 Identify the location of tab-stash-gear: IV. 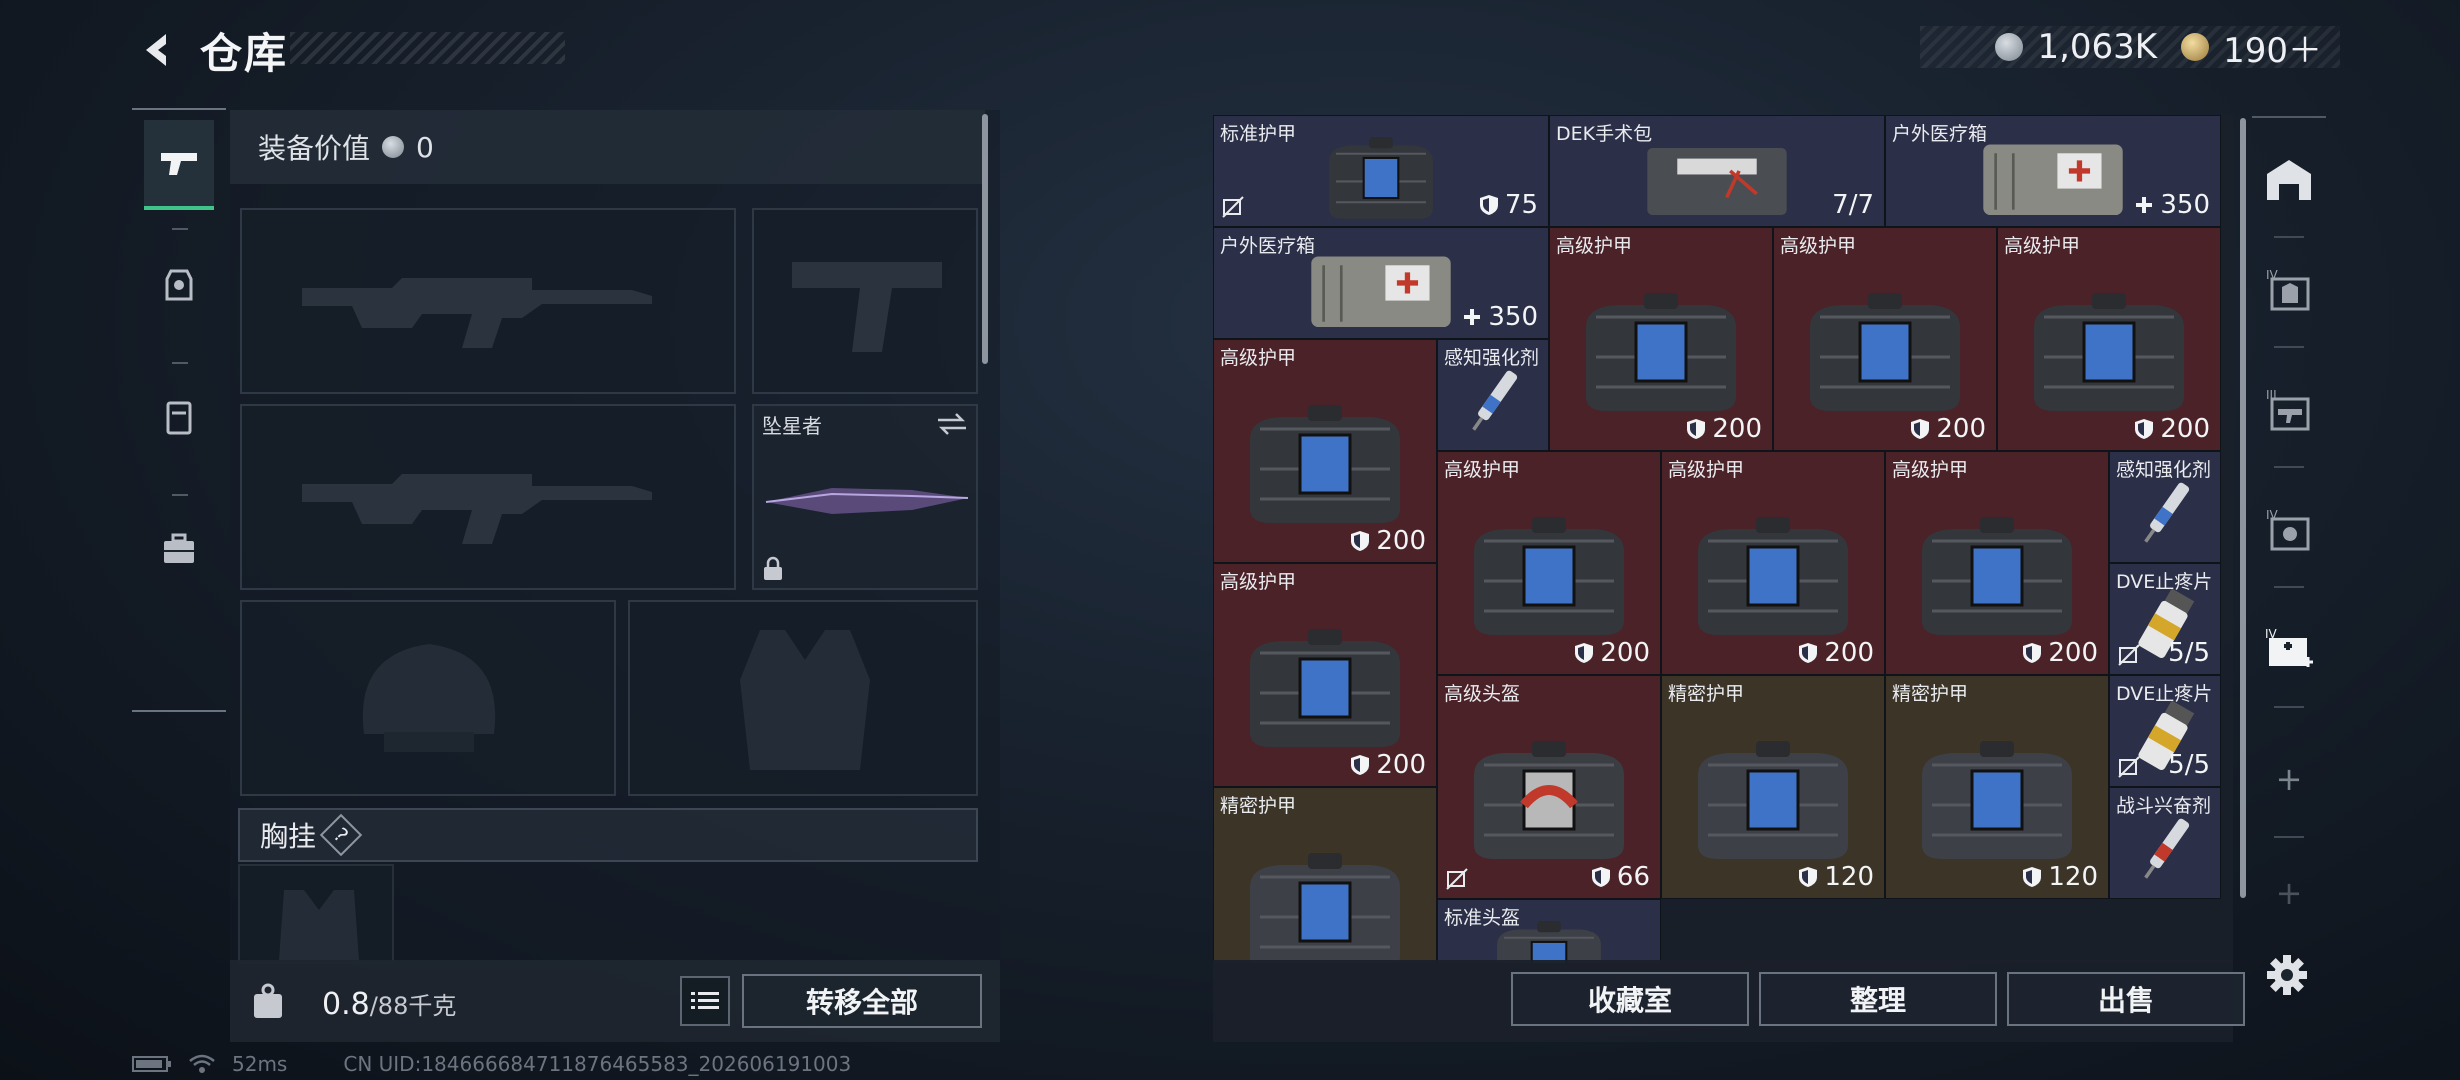
(2289, 529).